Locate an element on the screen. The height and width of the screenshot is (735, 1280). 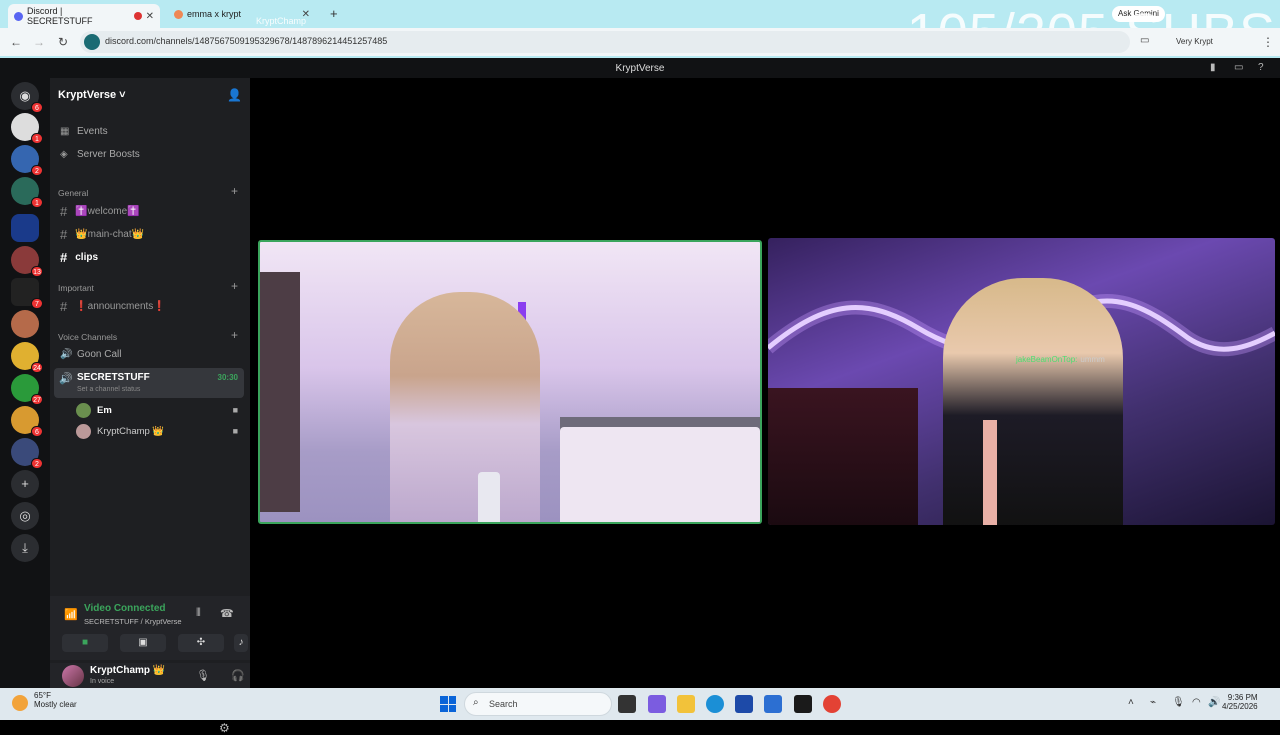
outlook-icon is located at coordinates (773, 704).